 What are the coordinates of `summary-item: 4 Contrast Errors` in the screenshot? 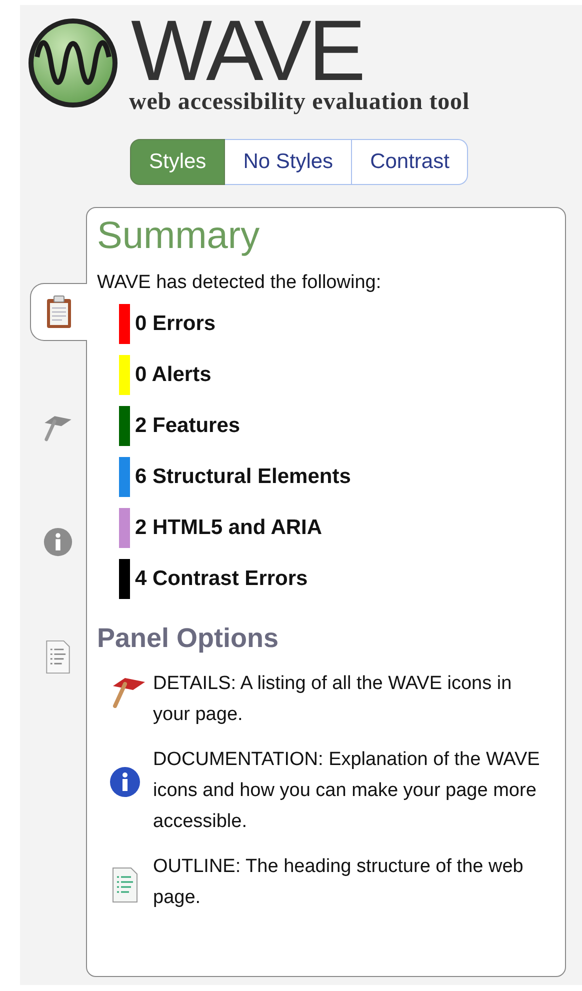 It's located at (221, 579).